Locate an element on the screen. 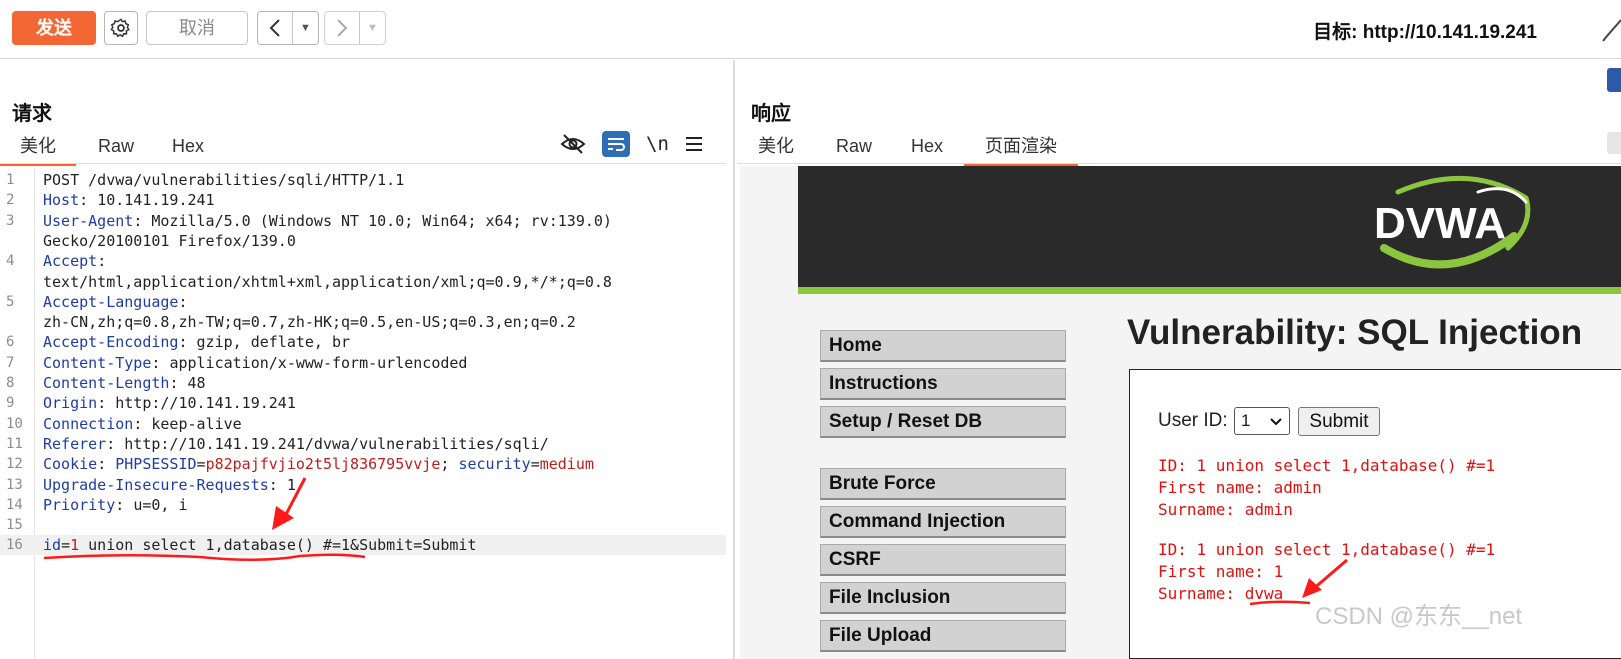 Image resolution: width=1621 pixels, height=659 pixels. editor-line: 9 Origin: http://10.141.19.241 is located at coordinates (363, 403).